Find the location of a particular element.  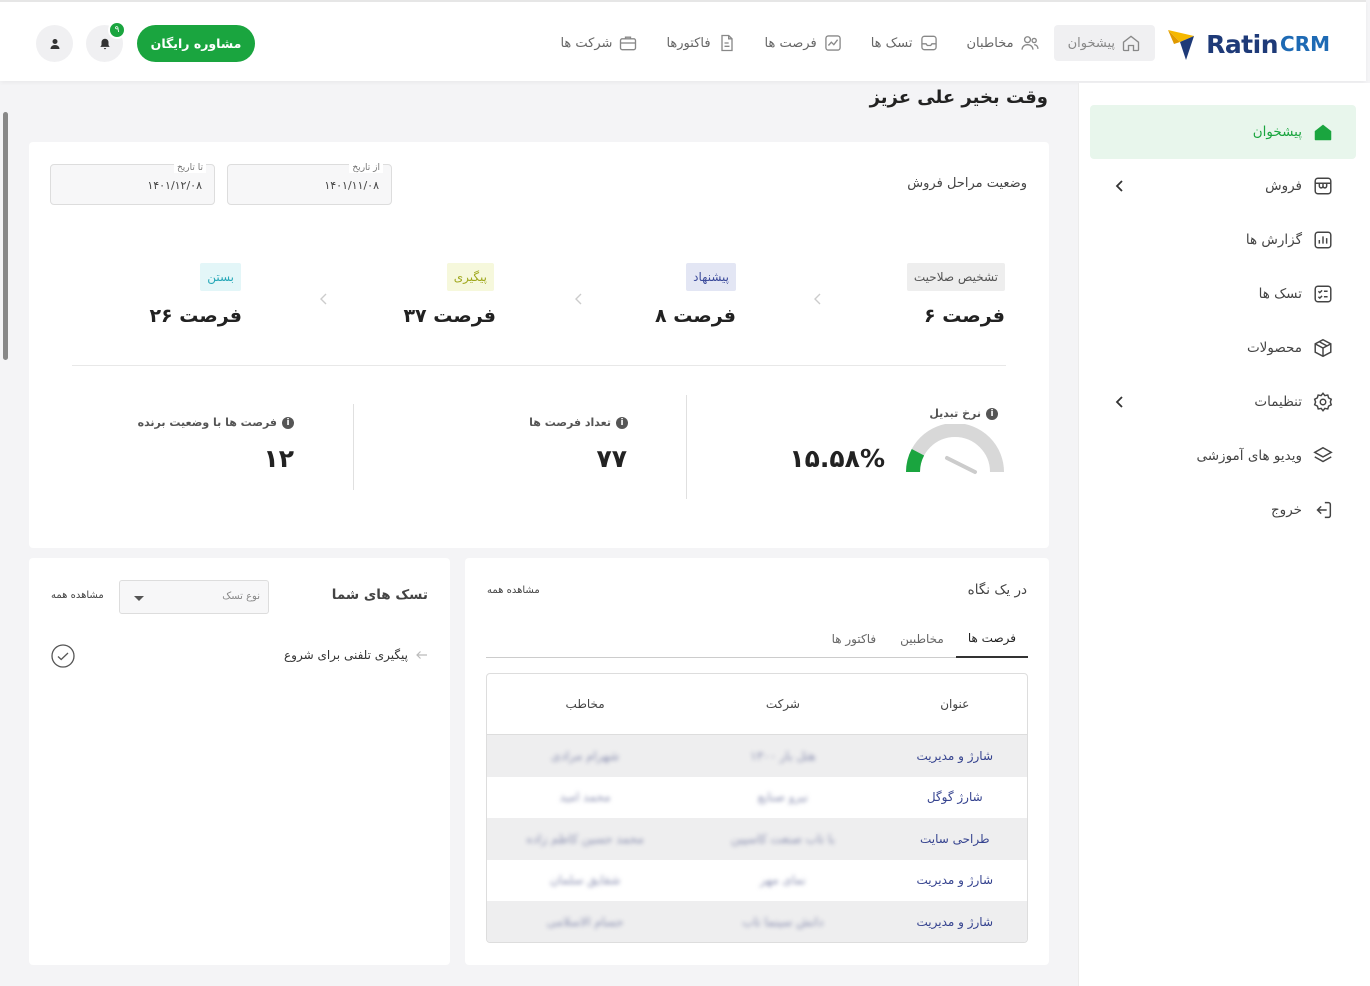

to-date-field: تا تاریخ ۱۴۰۱/۱۲/۰۸ is located at coordinates (132, 184).